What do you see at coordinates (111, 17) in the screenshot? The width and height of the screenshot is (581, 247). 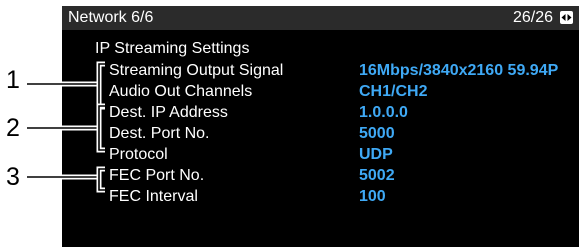 I see `menu-title: Network 6/6` at bounding box center [111, 17].